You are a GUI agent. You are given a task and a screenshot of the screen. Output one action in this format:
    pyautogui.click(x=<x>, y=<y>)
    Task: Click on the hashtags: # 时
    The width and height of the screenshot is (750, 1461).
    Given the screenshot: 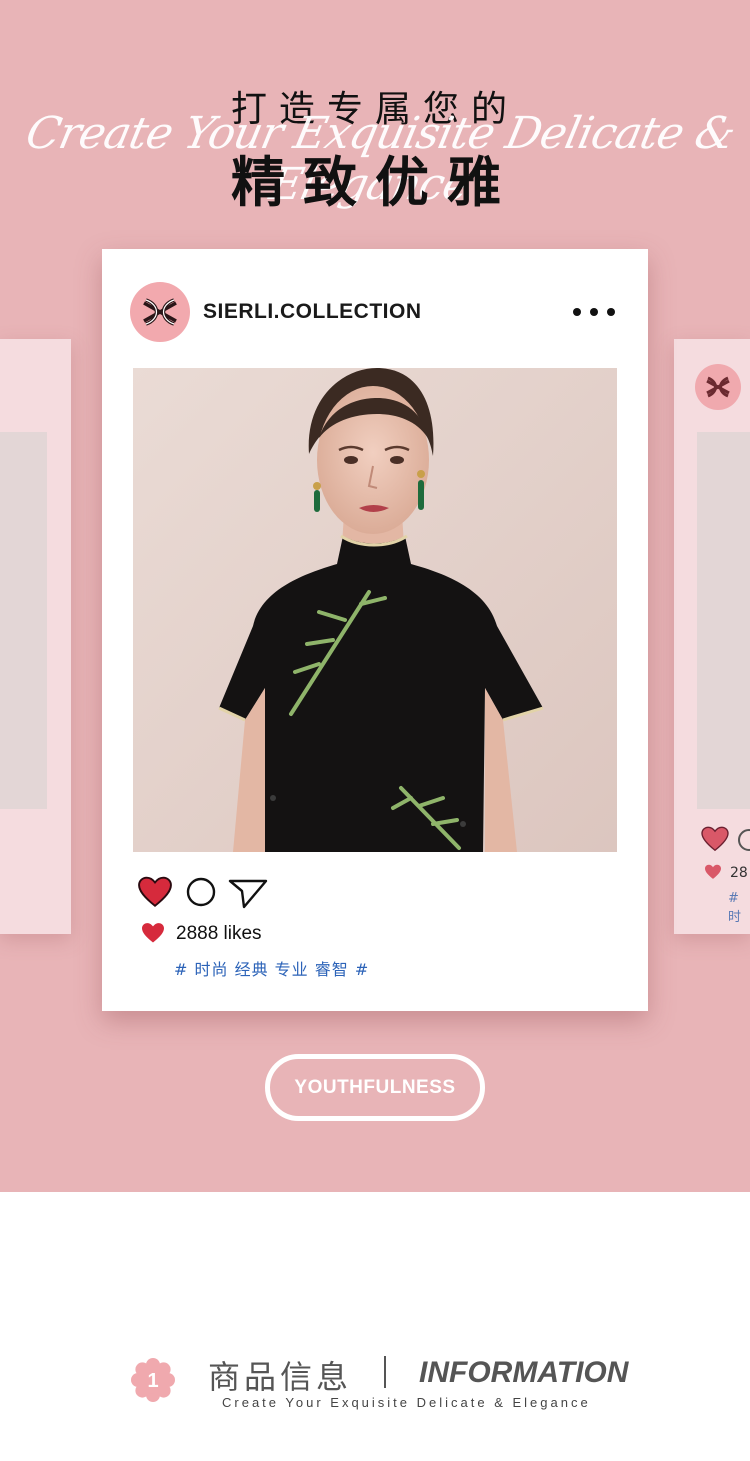 What is the action you would take?
    pyautogui.click(x=735, y=908)
    